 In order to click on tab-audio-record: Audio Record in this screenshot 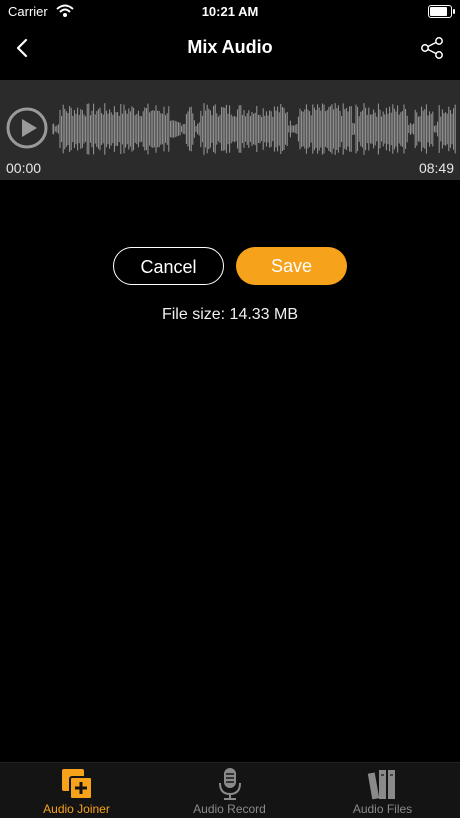, I will do `click(229, 790)`.